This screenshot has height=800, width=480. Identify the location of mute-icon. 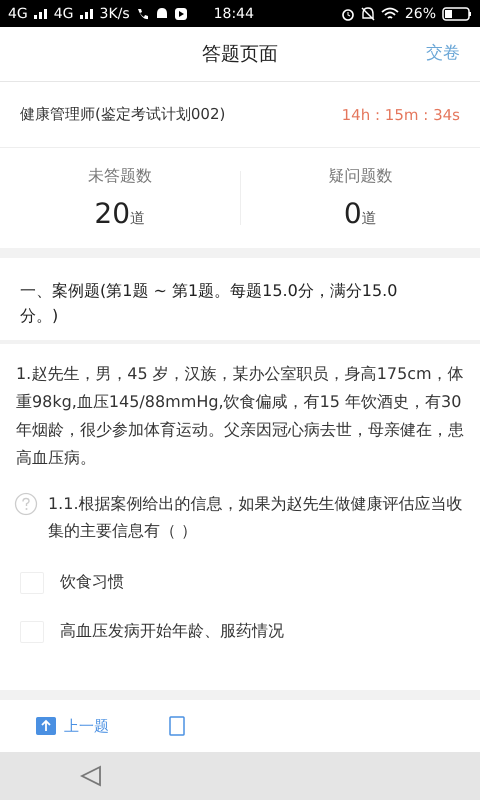
(367, 13).